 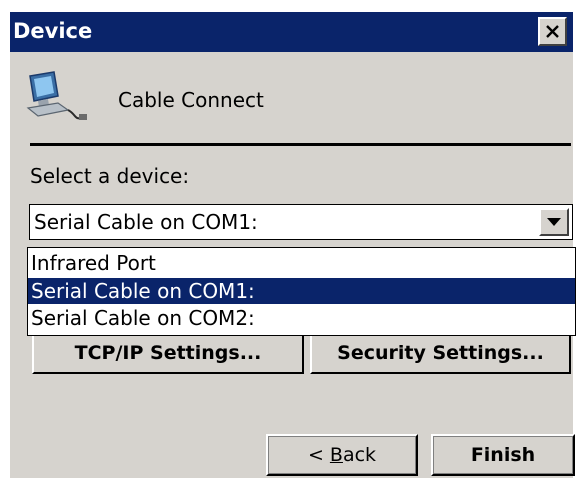 What do you see at coordinates (110, 176) in the screenshot?
I see `select-device-label: Select a device:` at bounding box center [110, 176].